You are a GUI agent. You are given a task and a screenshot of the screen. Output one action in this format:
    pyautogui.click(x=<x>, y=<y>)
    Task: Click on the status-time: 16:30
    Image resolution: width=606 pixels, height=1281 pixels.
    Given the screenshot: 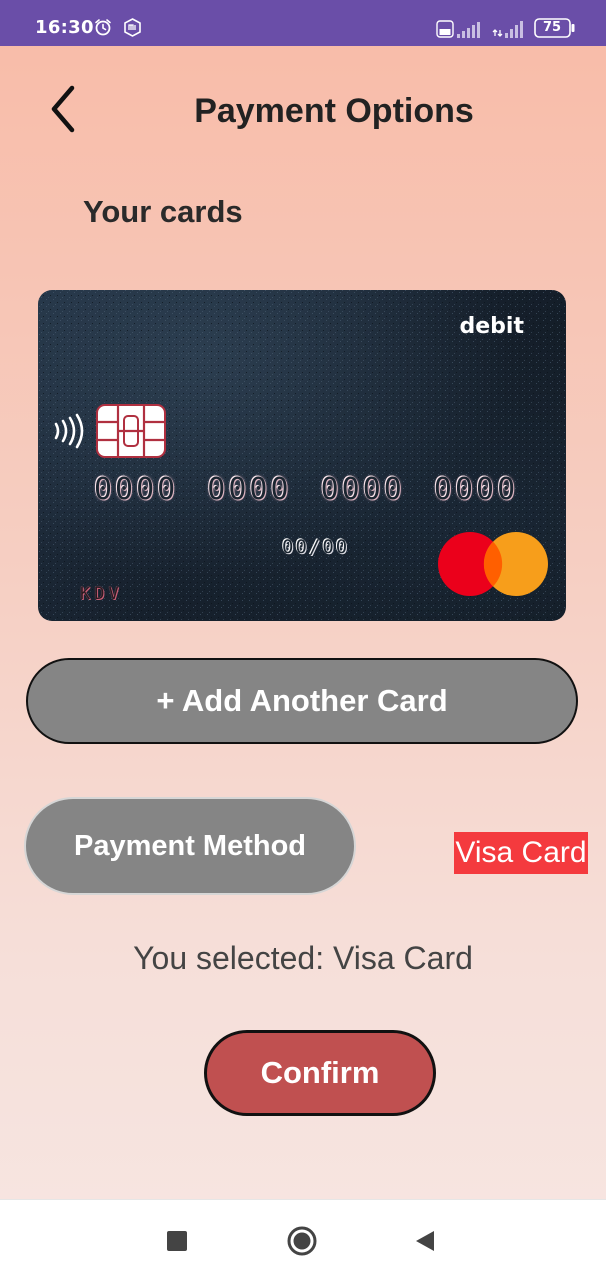 What is the action you would take?
    pyautogui.click(x=64, y=27)
    